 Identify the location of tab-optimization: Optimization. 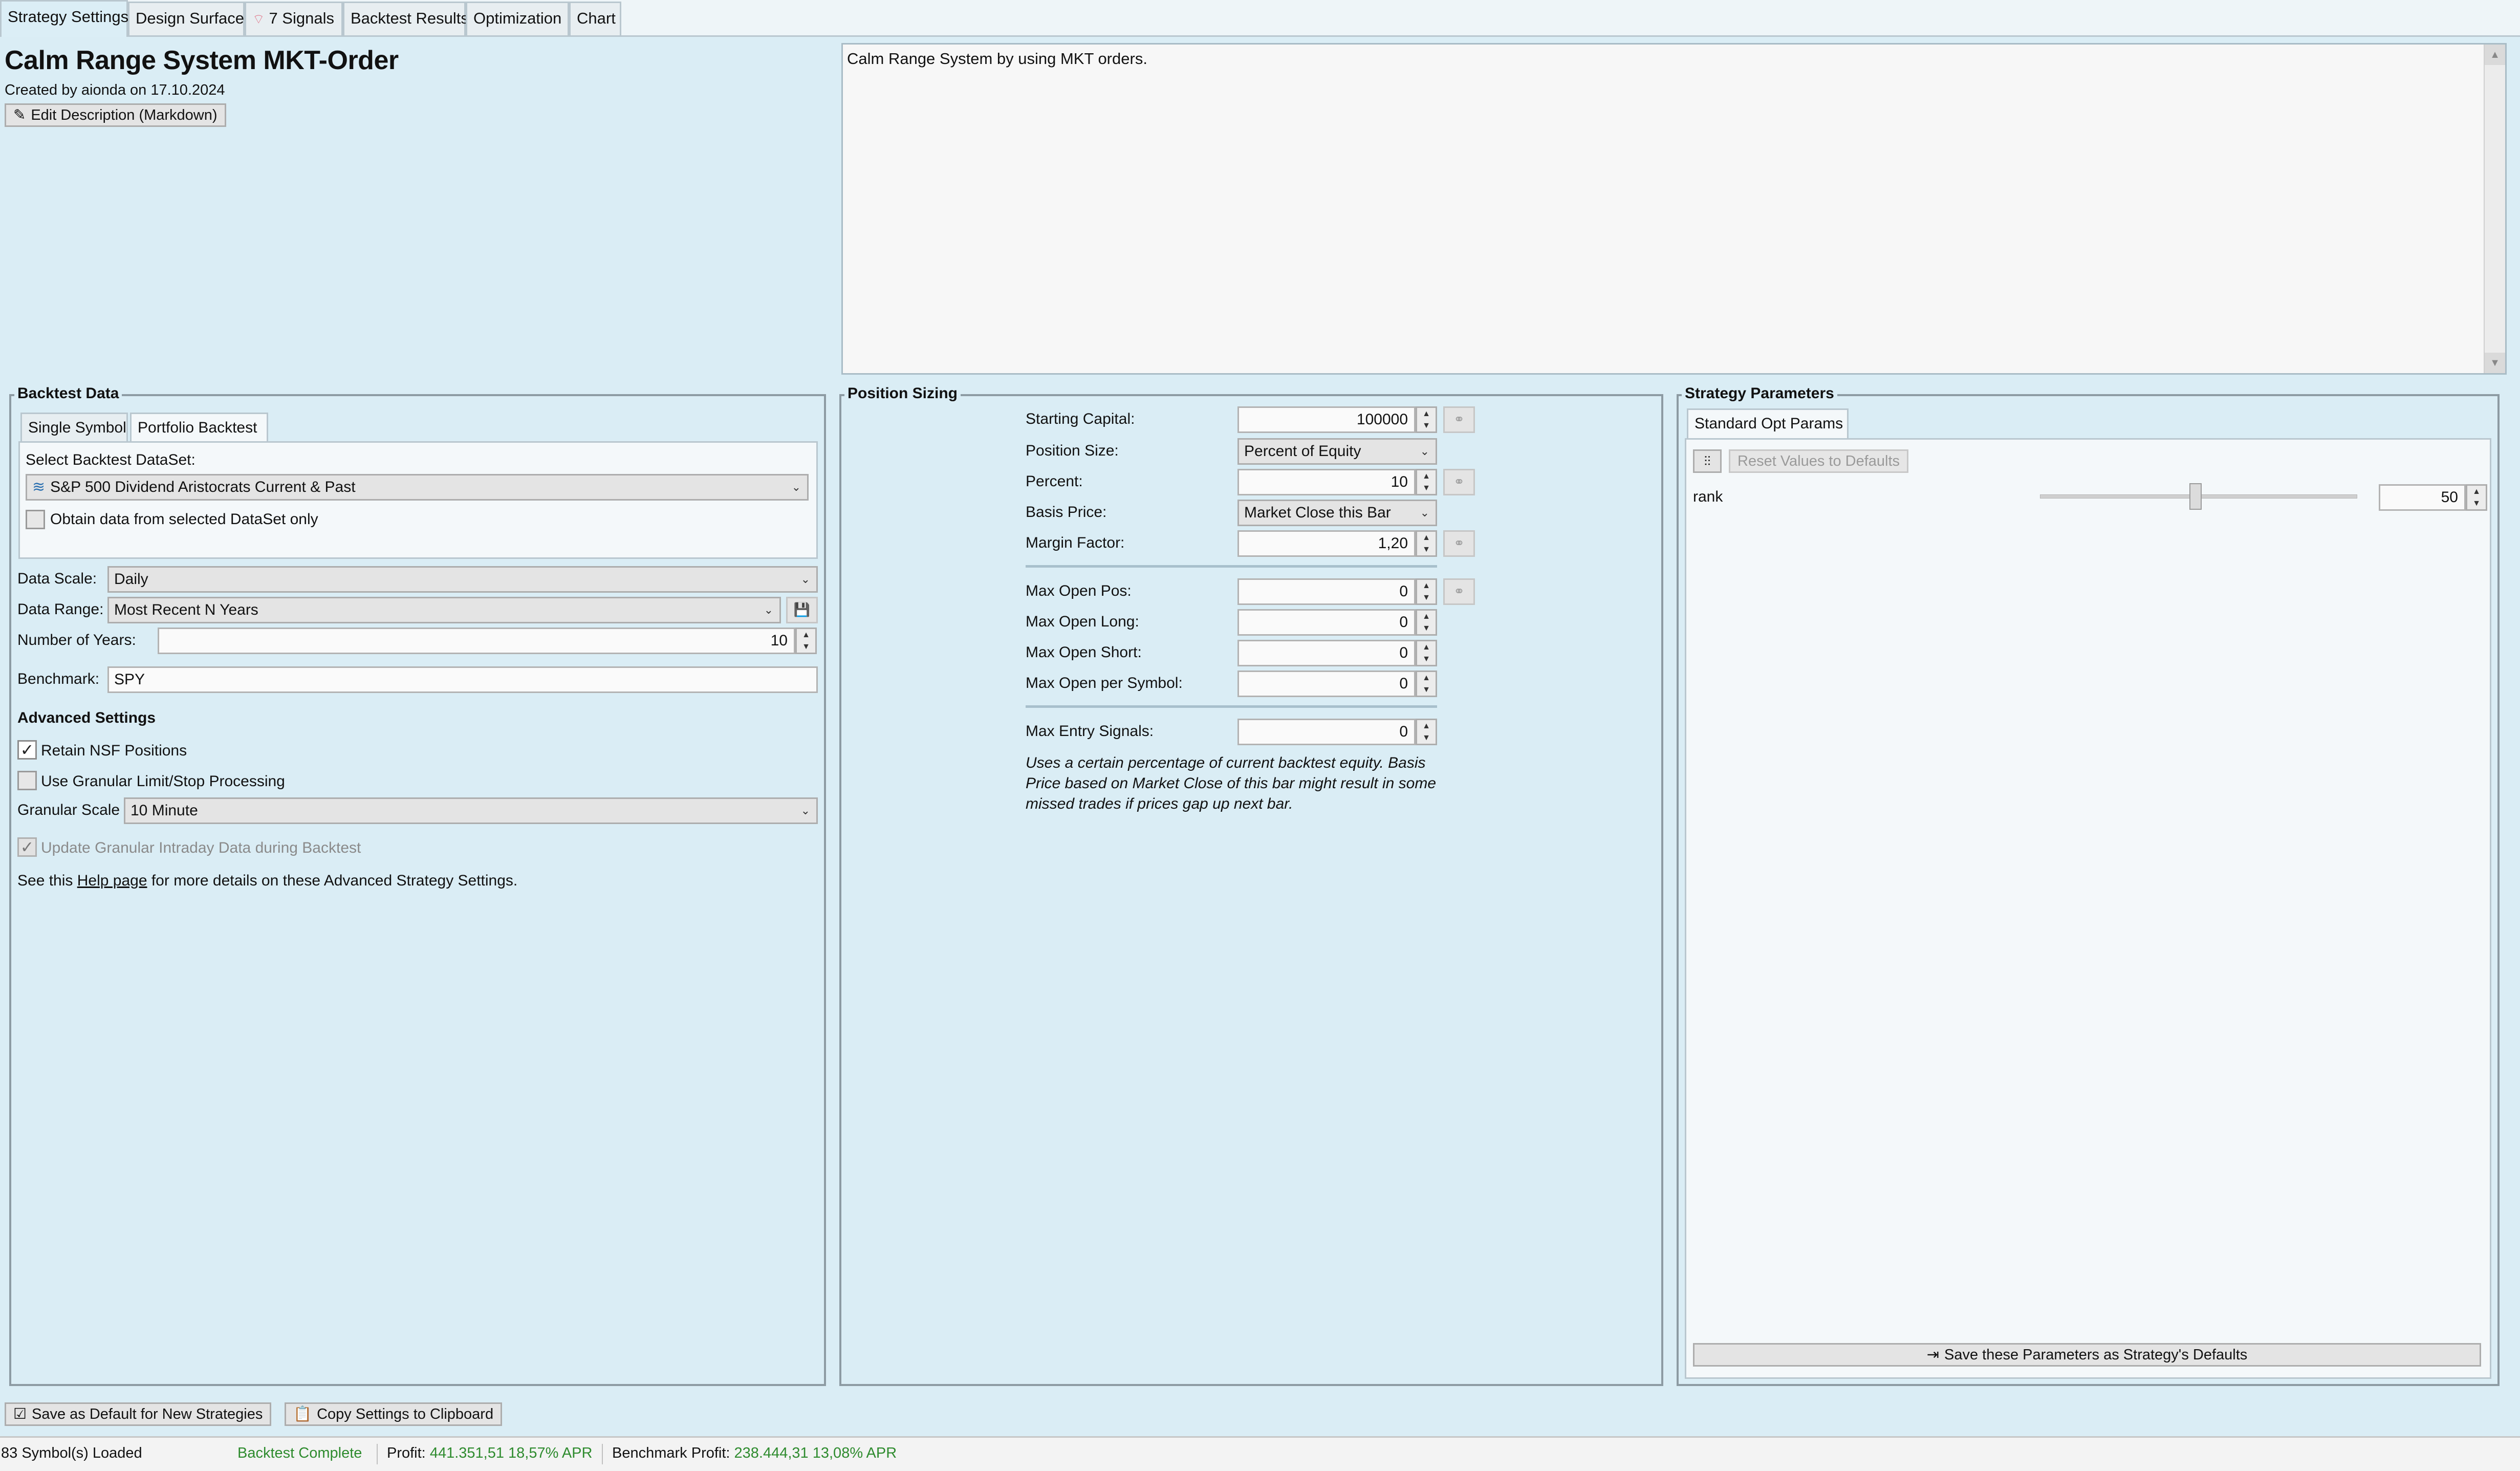
(517, 19).